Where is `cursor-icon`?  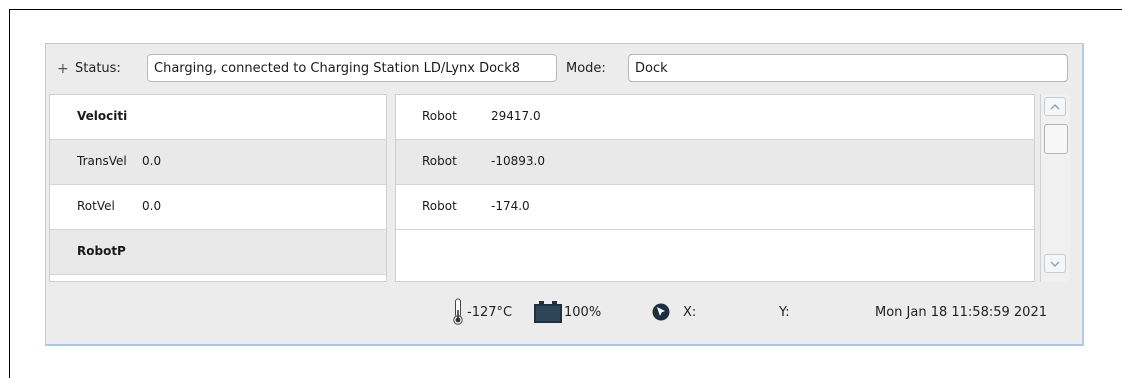
cursor-icon is located at coordinates (661, 312).